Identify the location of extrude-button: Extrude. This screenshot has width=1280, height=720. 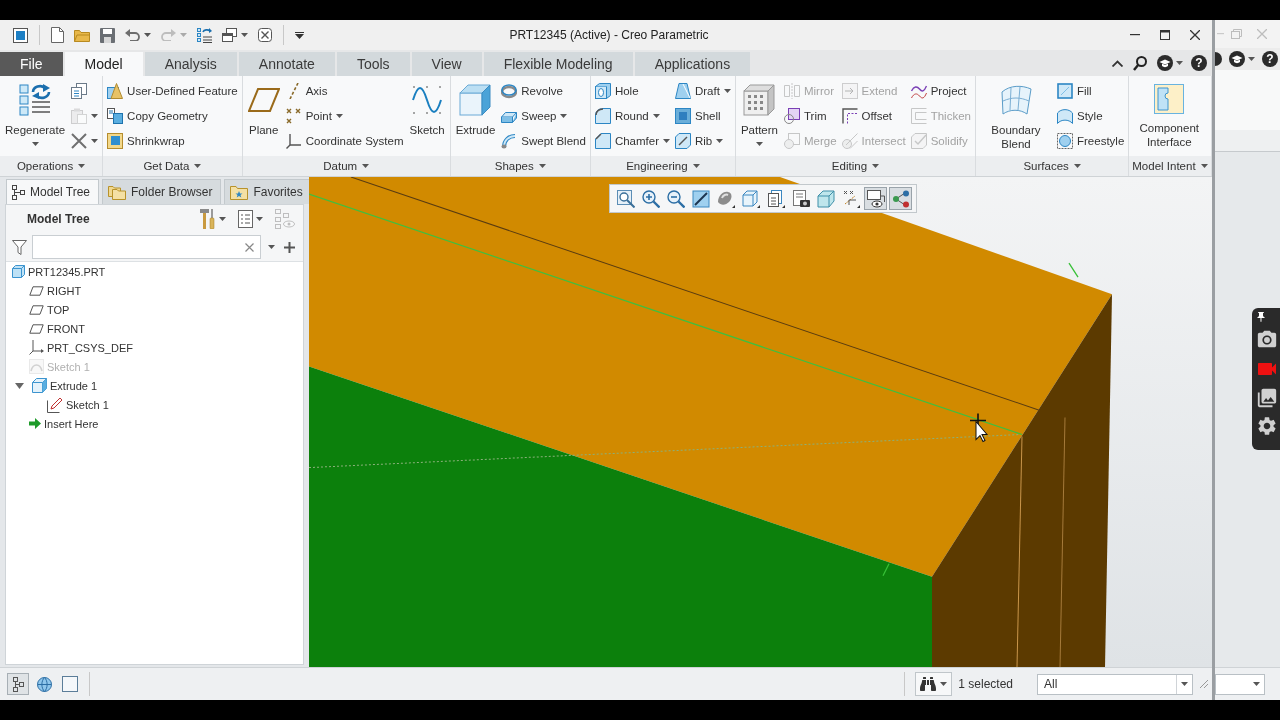
(475, 117).